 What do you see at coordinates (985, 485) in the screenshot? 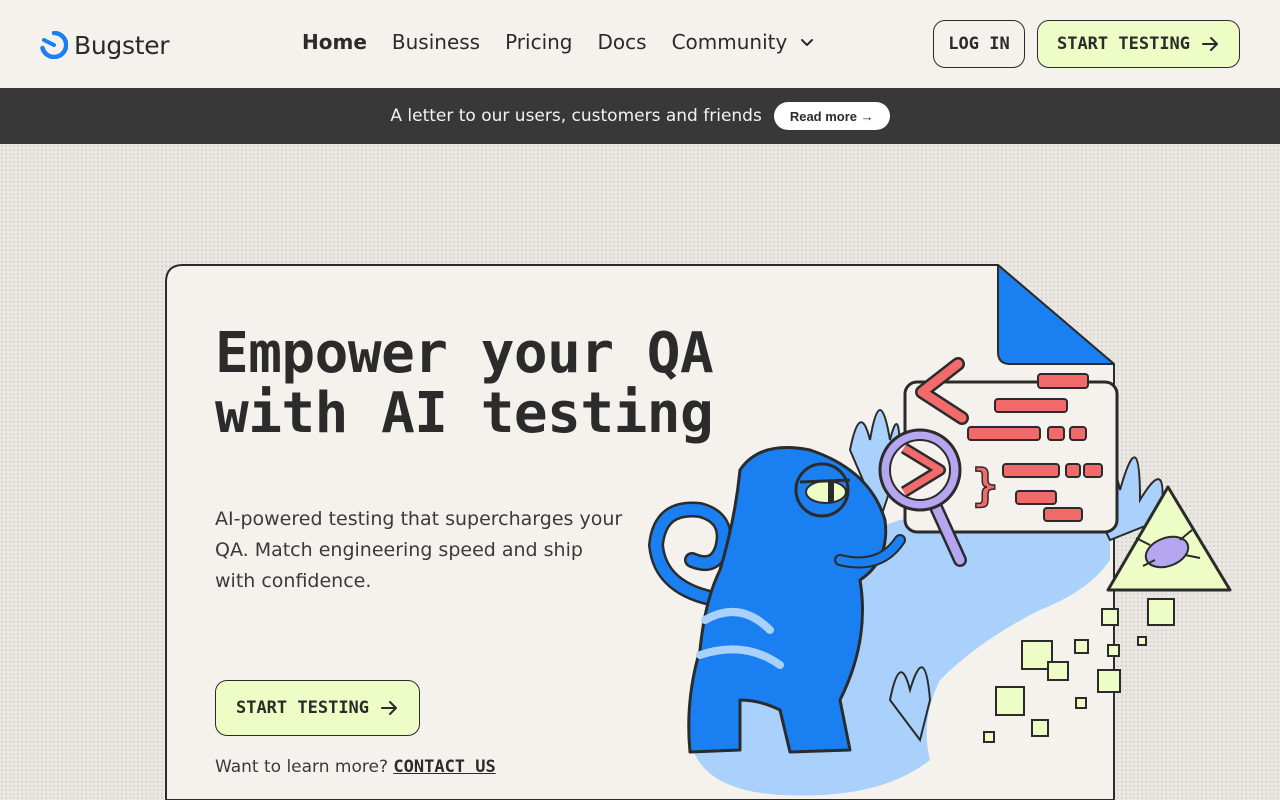
I see `curly-brace-icon: }` at bounding box center [985, 485].